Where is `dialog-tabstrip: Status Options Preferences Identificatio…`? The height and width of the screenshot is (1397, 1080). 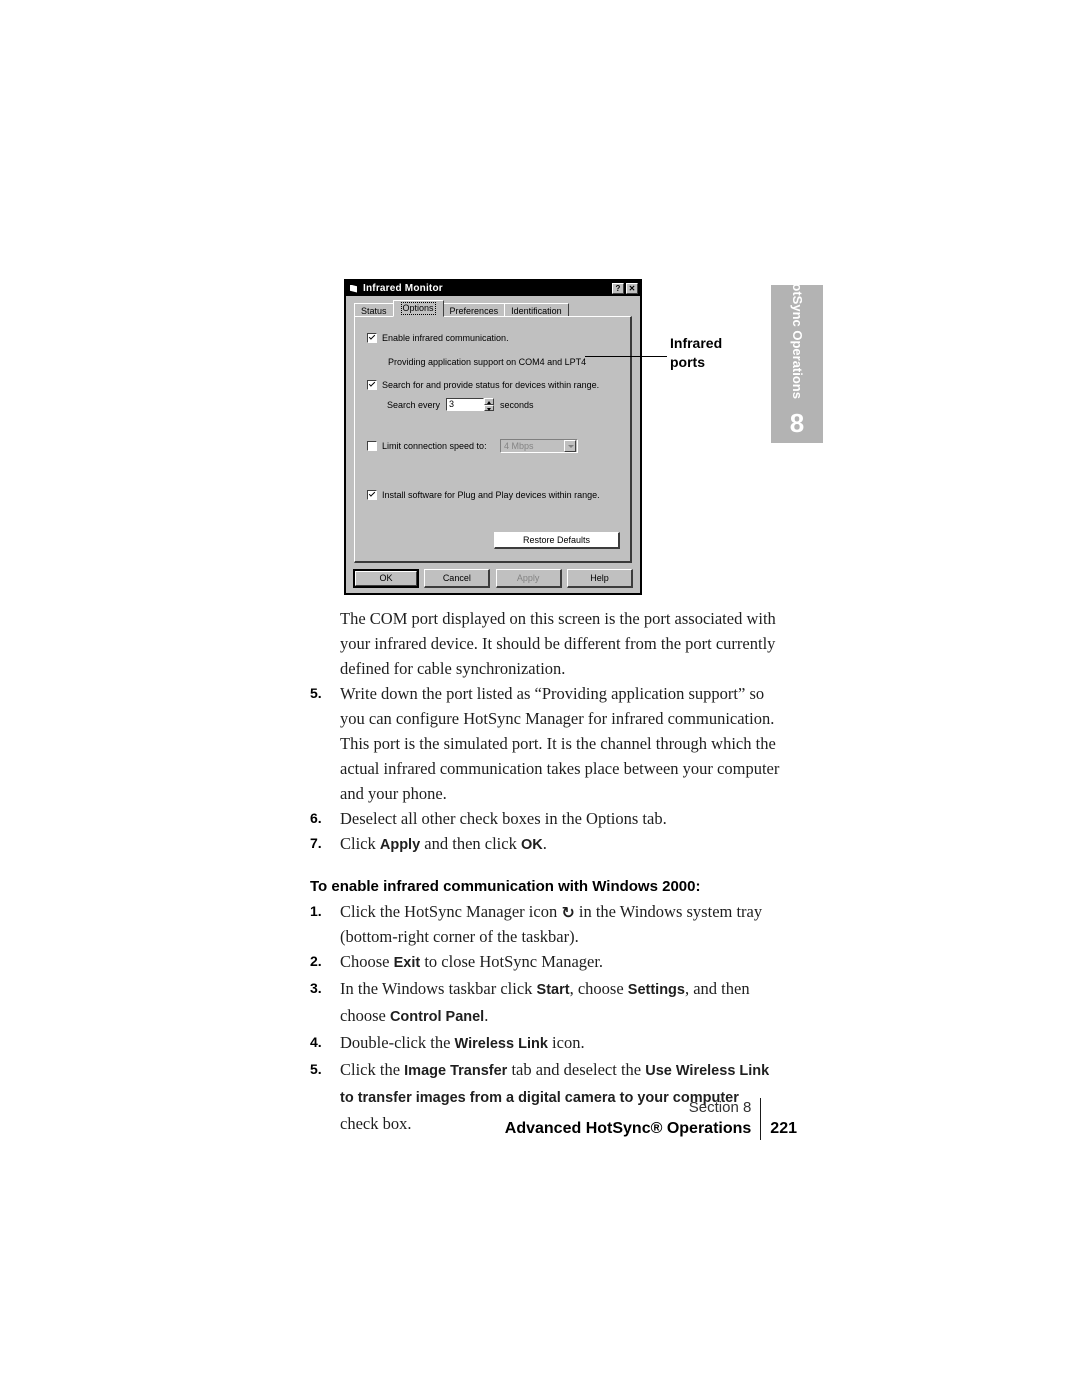
dialog-tabstrip: Status Options Preferences Identificatio… is located at coordinates (461, 308).